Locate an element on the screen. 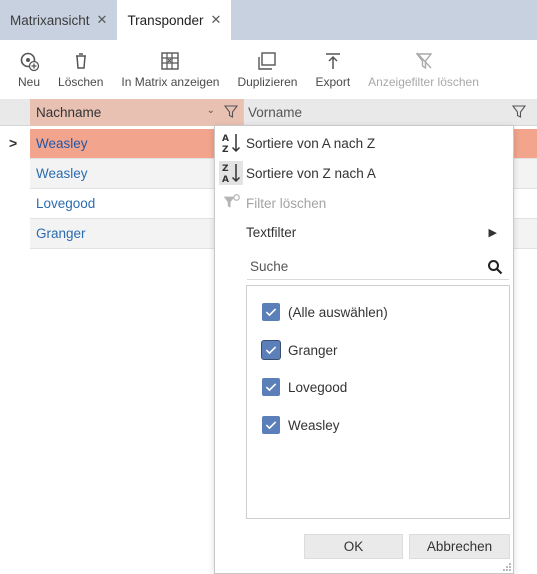 The image size is (537, 574). clear-display-filter-label: Anzeigefilter löschen is located at coordinates (423, 82).